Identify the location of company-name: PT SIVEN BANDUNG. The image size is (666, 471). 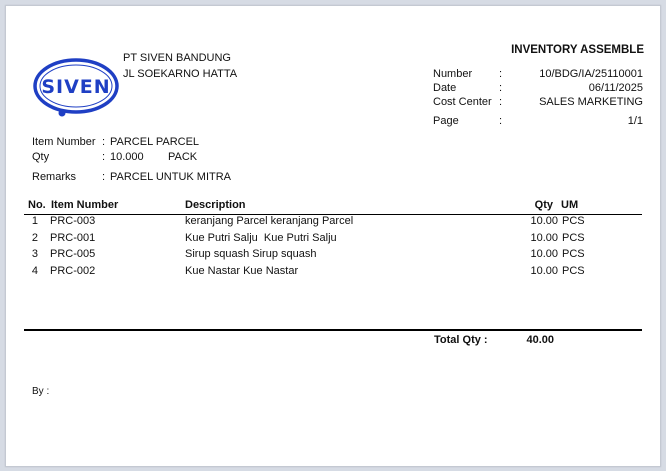
(177, 58).